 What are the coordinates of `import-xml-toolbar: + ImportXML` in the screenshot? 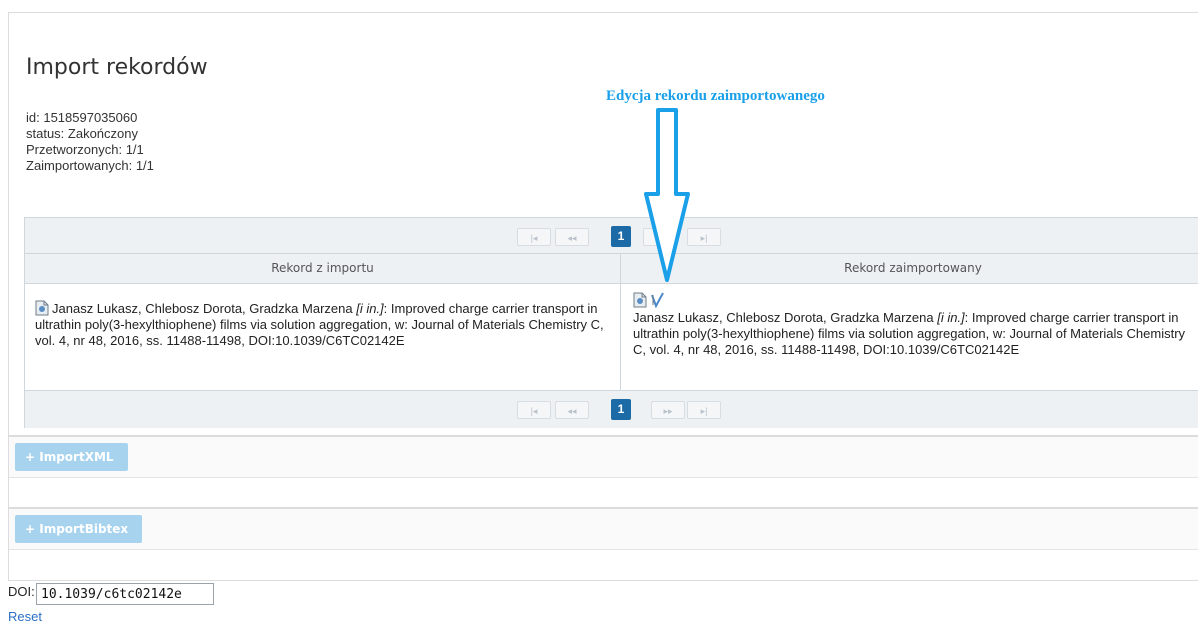 It's located at (603, 457).